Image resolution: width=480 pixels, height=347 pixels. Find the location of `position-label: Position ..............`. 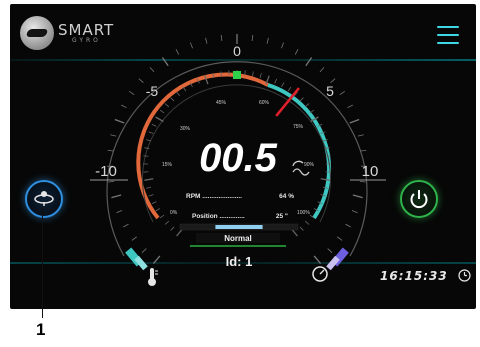

position-label: Position .............. is located at coordinates (218, 216).